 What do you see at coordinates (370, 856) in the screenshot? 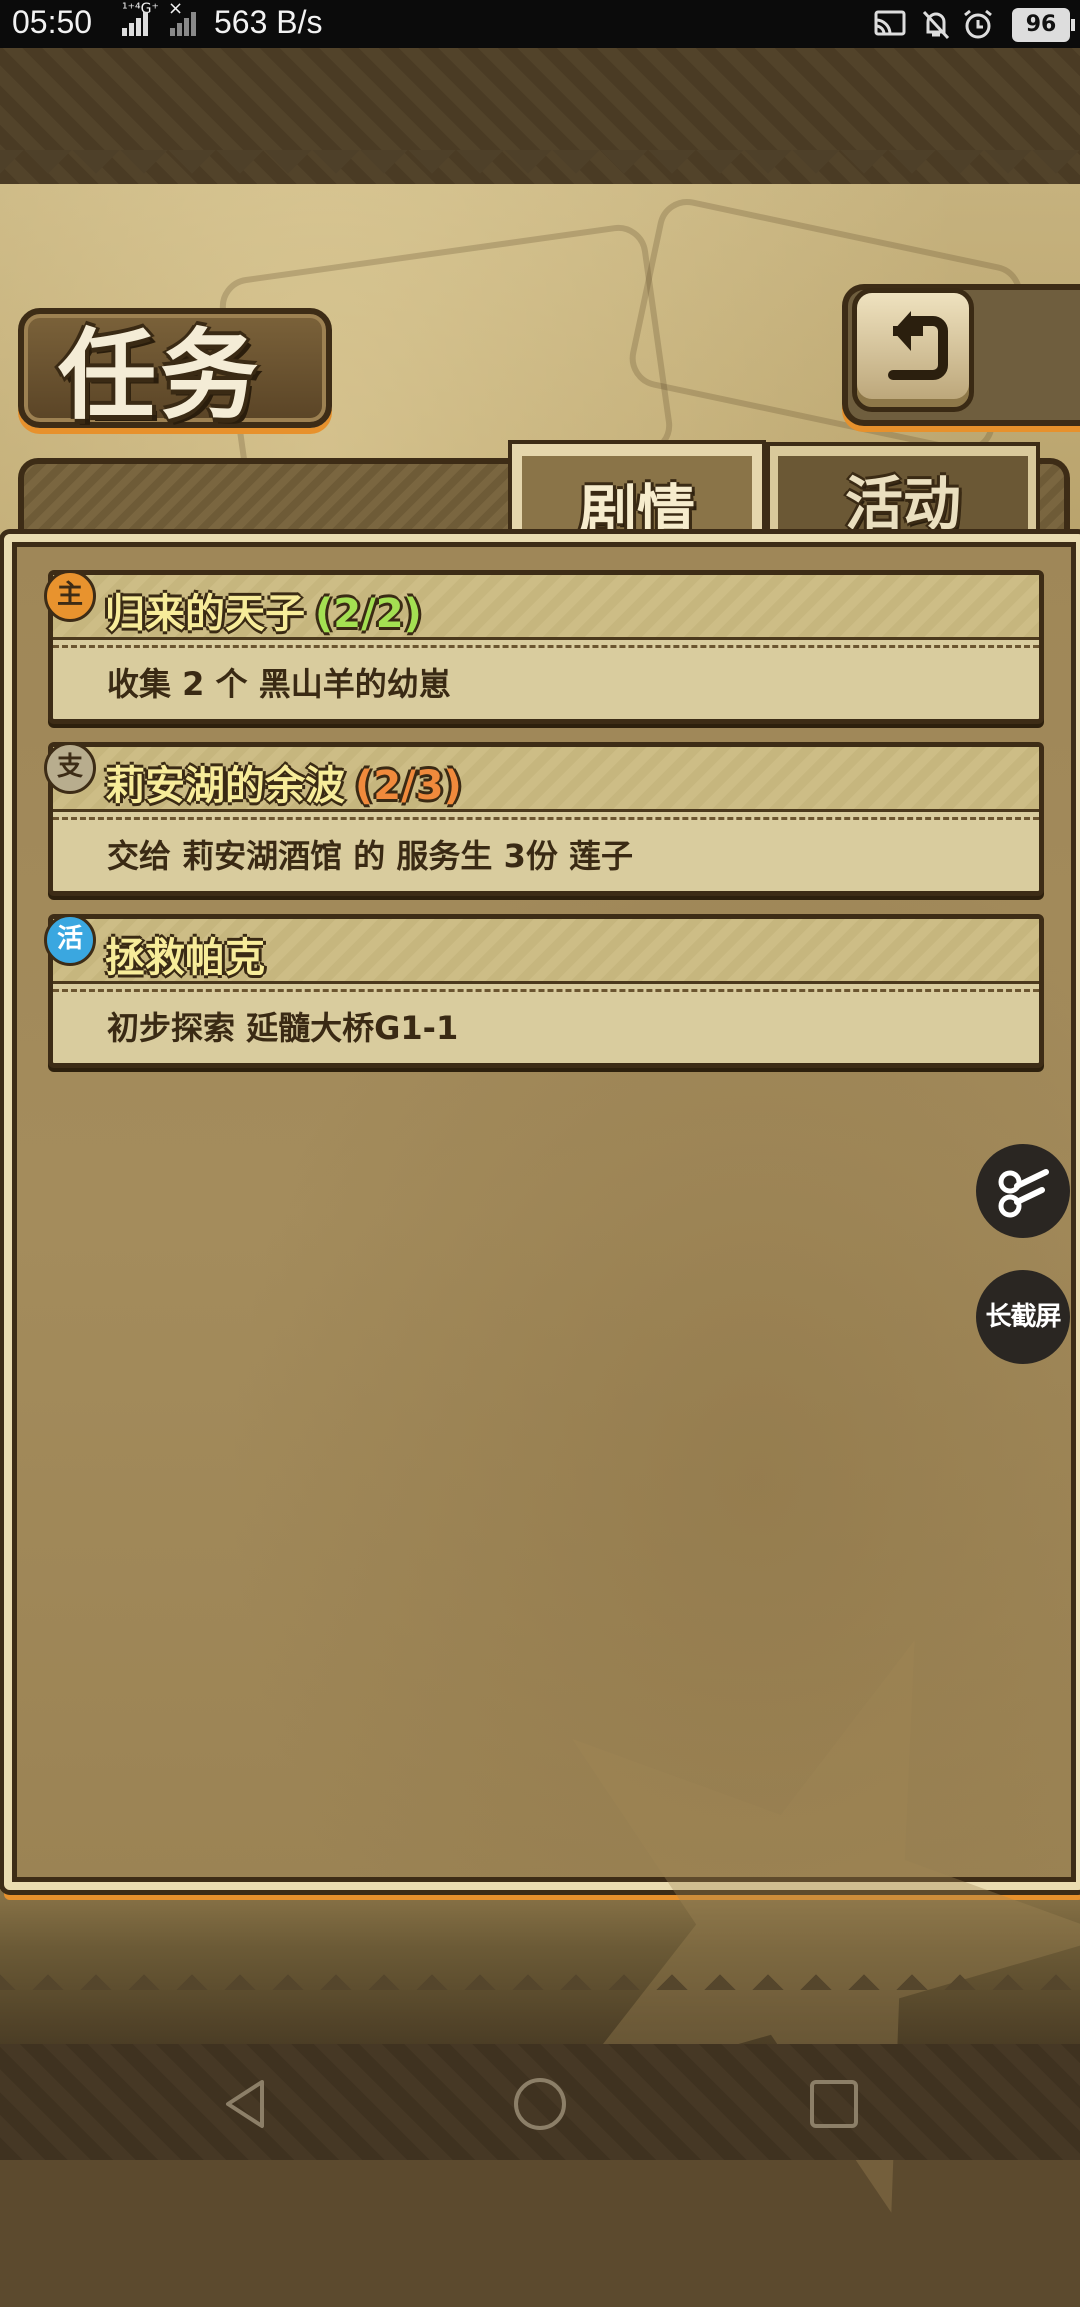
I see `quest-description: 交给 莉安湖酒馆 的 服务生 3份 莲子` at bounding box center [370, 856].